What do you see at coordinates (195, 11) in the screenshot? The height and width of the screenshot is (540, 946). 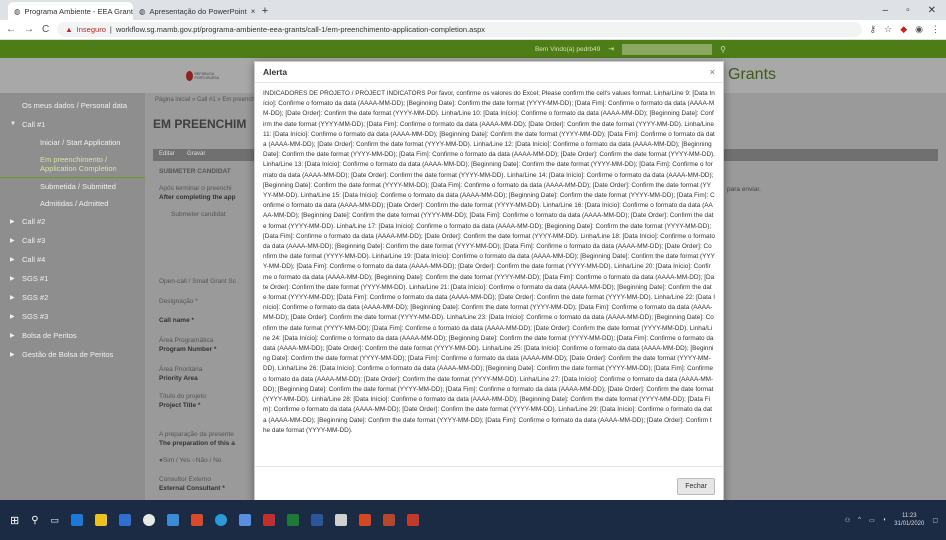 I see `tab-powerpoint: ◍ Apresentação do PowerPoint ×` at bounding box center [195, 11].